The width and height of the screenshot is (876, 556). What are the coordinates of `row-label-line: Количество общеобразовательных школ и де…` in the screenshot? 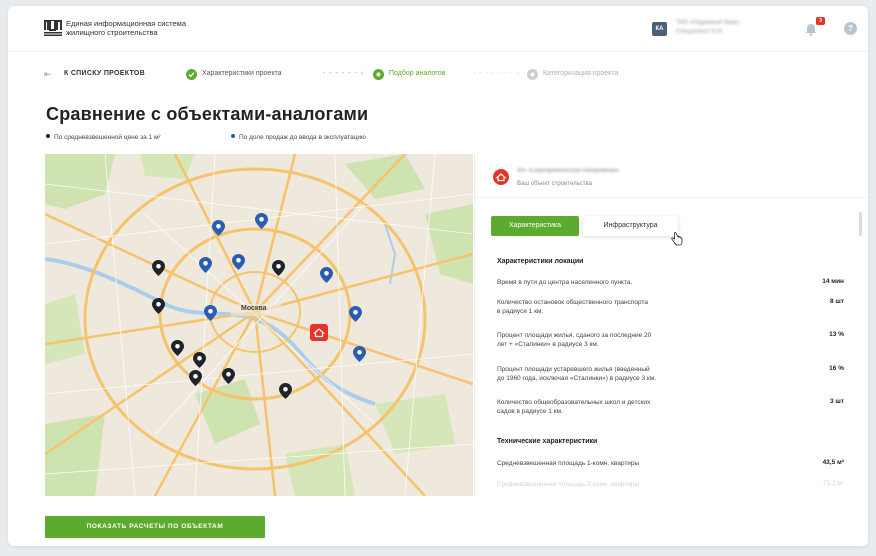 It's located at (574, 402).